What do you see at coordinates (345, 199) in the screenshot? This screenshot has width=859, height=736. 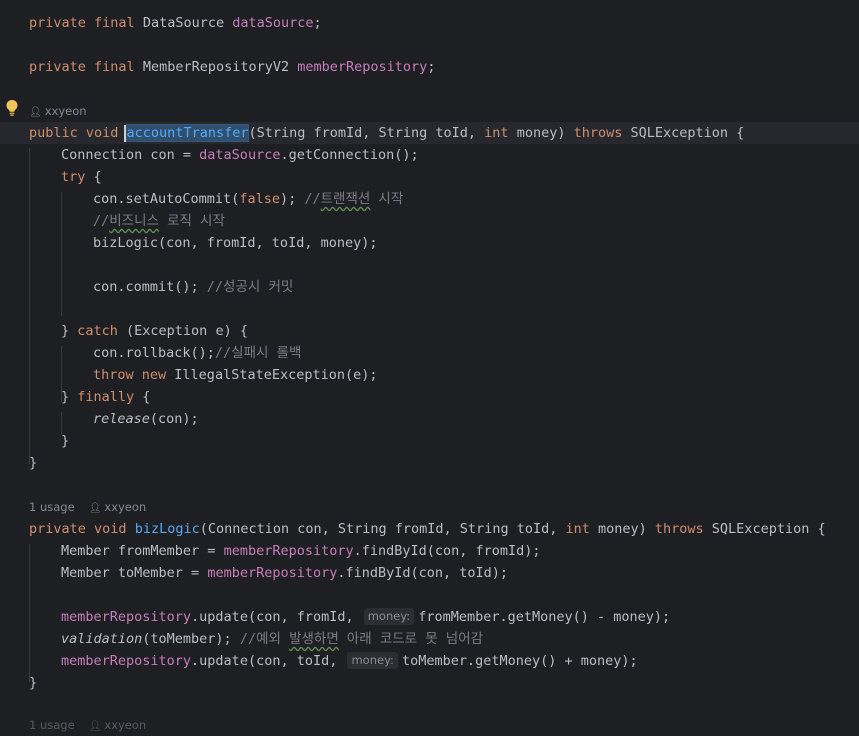 I see `comment-typo-word: 트랜잭션` at bounding box center [345, 199].